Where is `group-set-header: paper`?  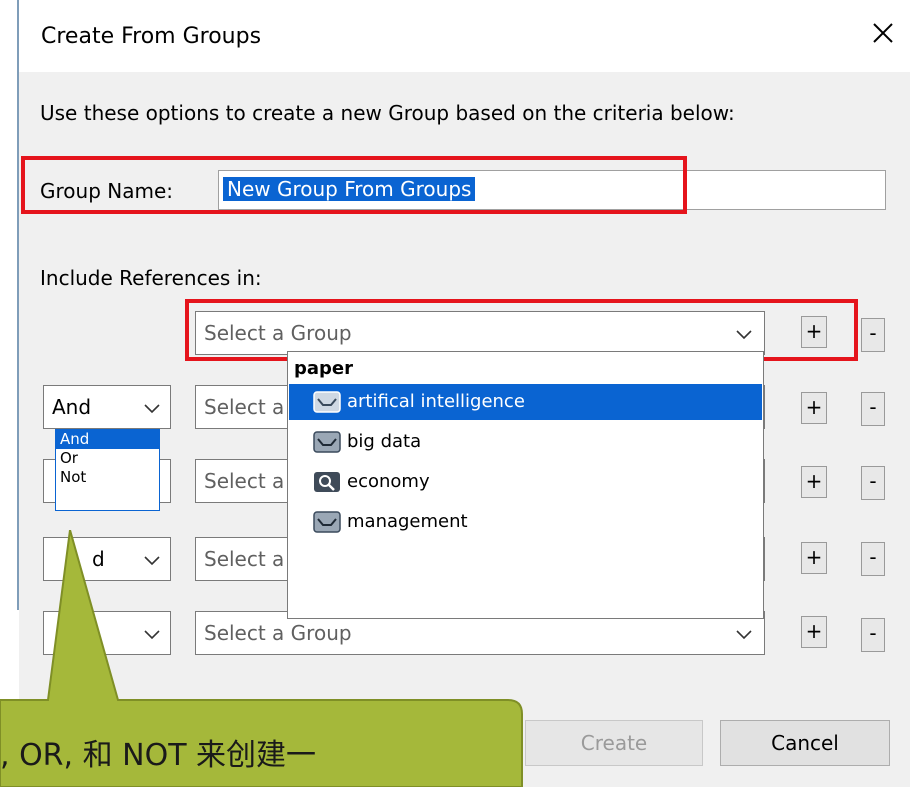
group-set-header: paper is located at coordinates (324, 368).